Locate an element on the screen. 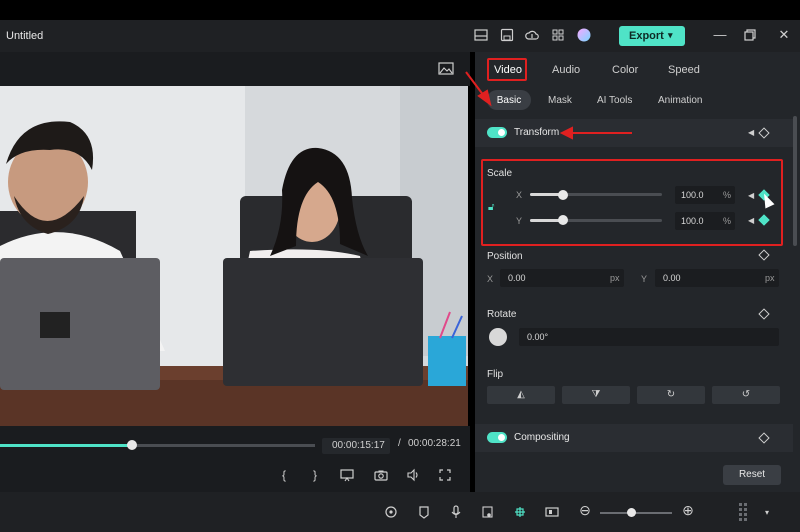  compositing-keyframe-icon is located at coordinates (764, 438).